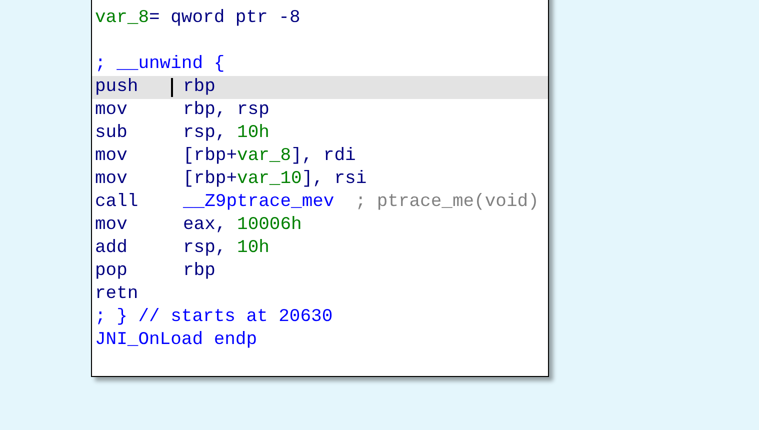  What do you see at coordinates (111, 248) in the screenshot?
I see `mnemonic: add` at bounding box center [111, 248].